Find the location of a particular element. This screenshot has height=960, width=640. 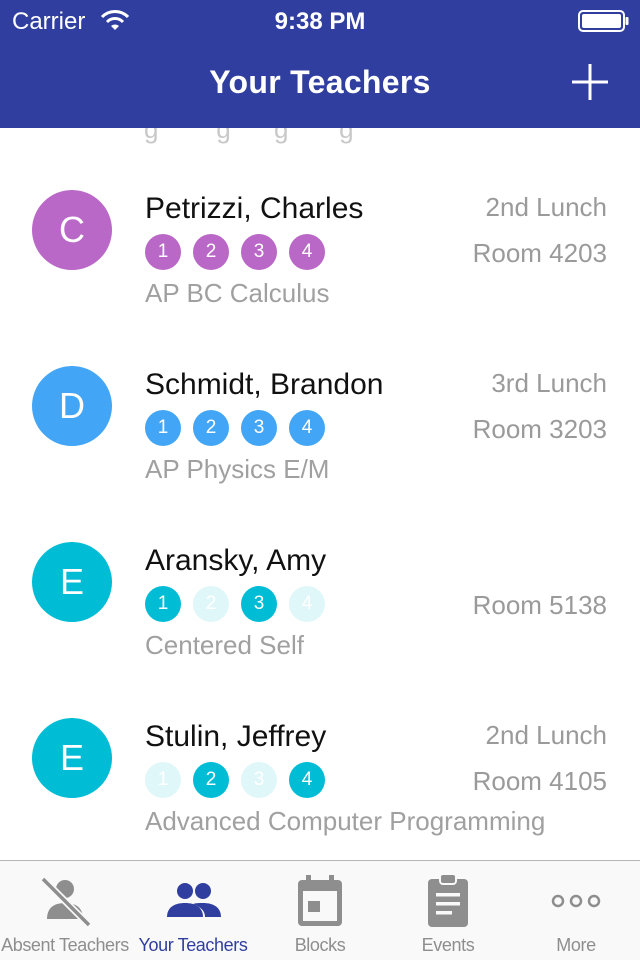

tab-events: Events is located at coordinates (448, 910).